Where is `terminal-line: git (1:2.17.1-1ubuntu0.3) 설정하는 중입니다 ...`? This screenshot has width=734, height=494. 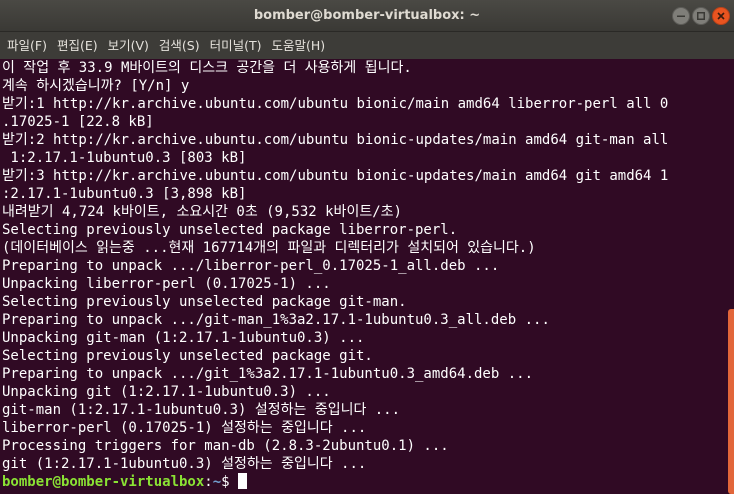
terminal-line: git (1:2.17.1-1ubuntu0.3) 설정하는 중입니다 ... is located at coordinates (184, 464).